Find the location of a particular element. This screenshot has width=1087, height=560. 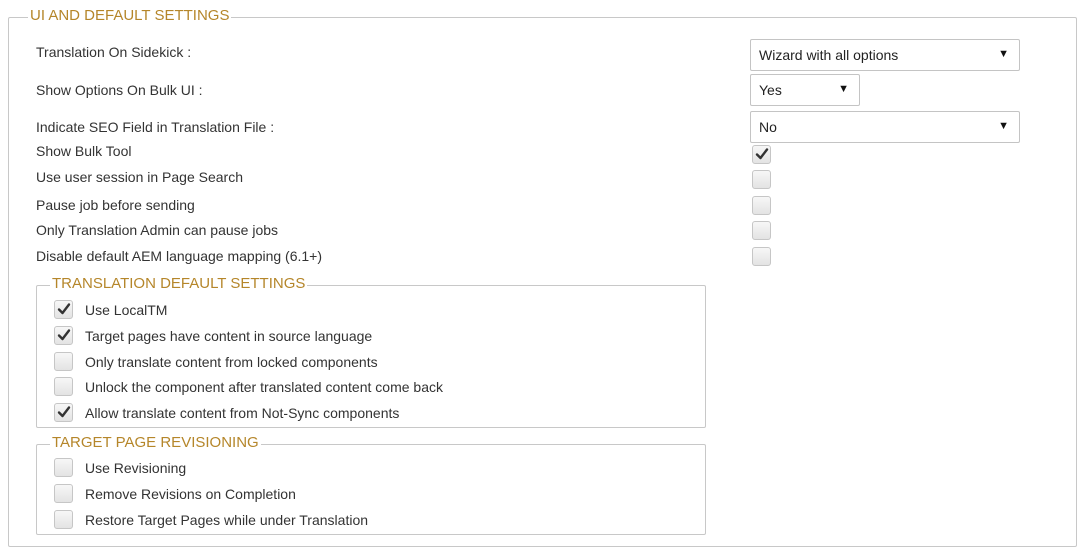

pause-job-checkbox is located at coordinates (761, 205).